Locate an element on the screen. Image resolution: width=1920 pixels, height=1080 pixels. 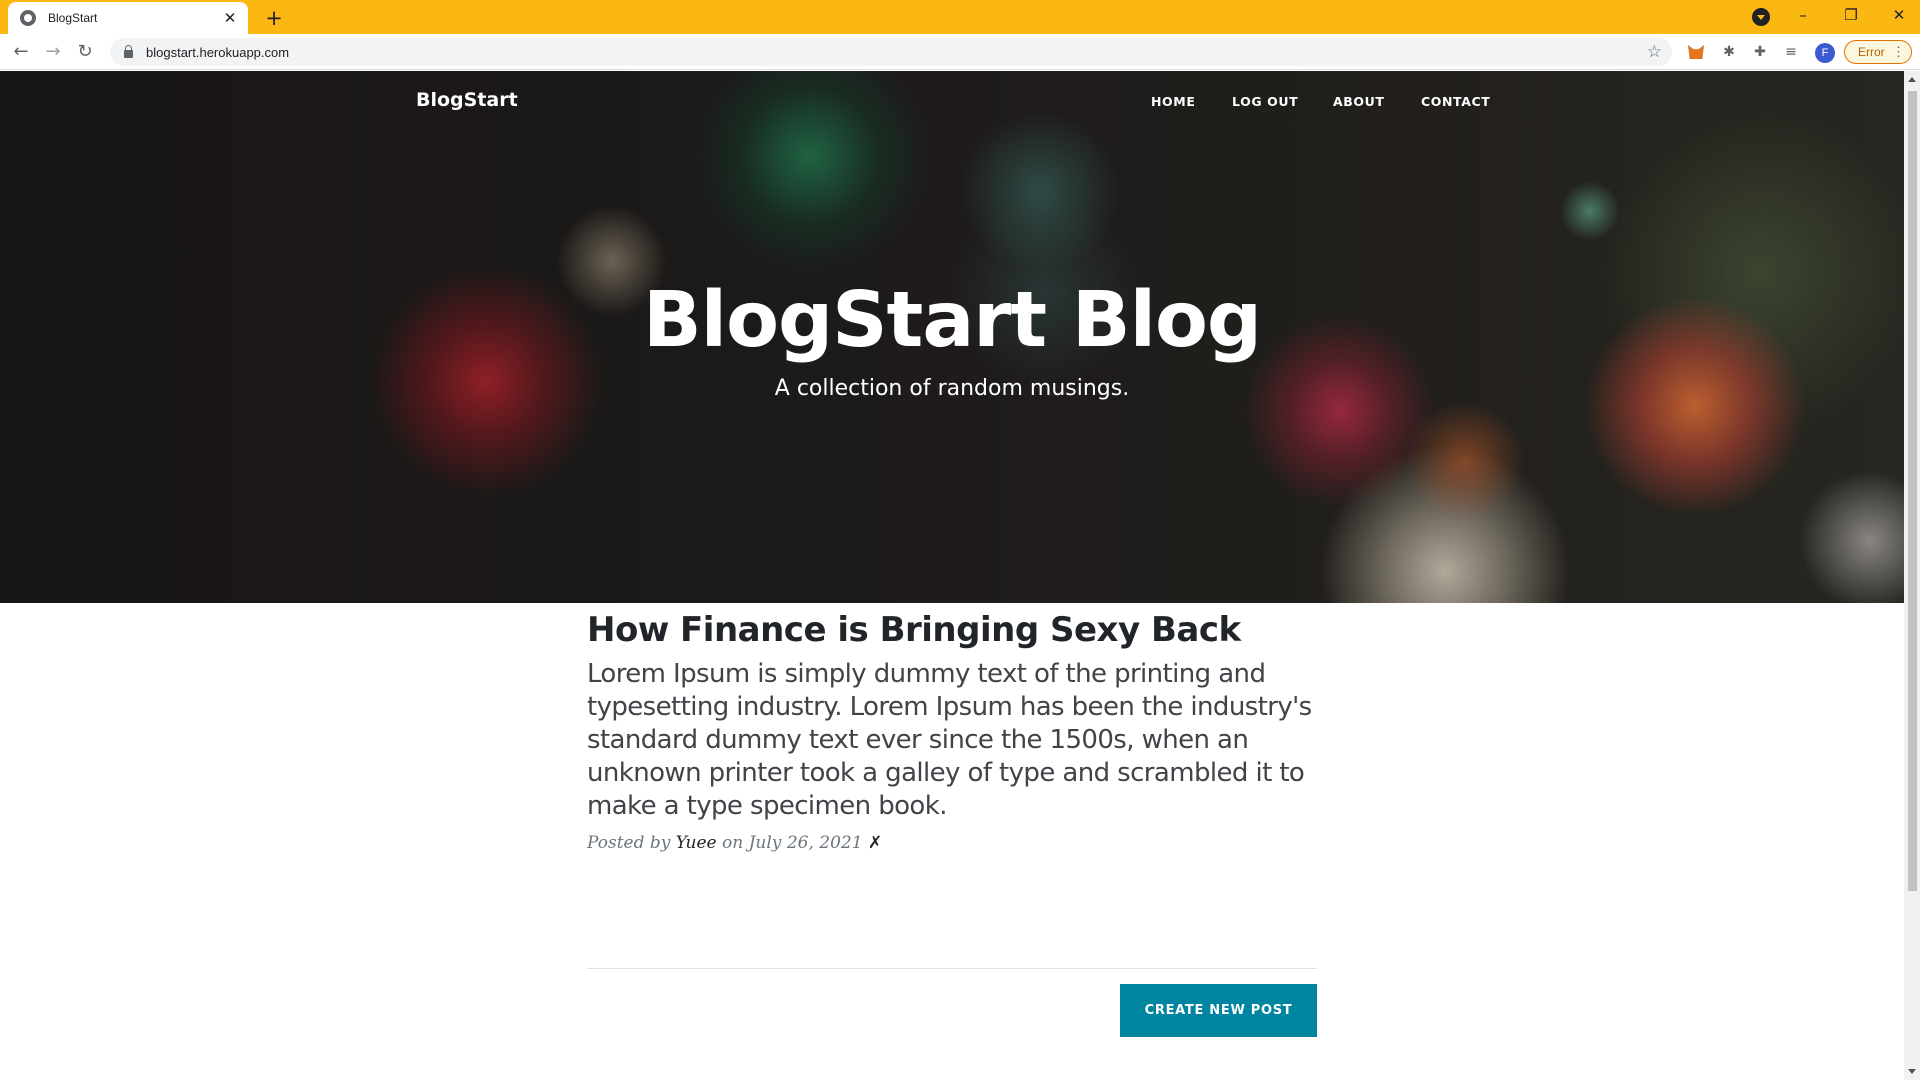
post-date: July 26, 2021 is located at coordinates (805, 843).